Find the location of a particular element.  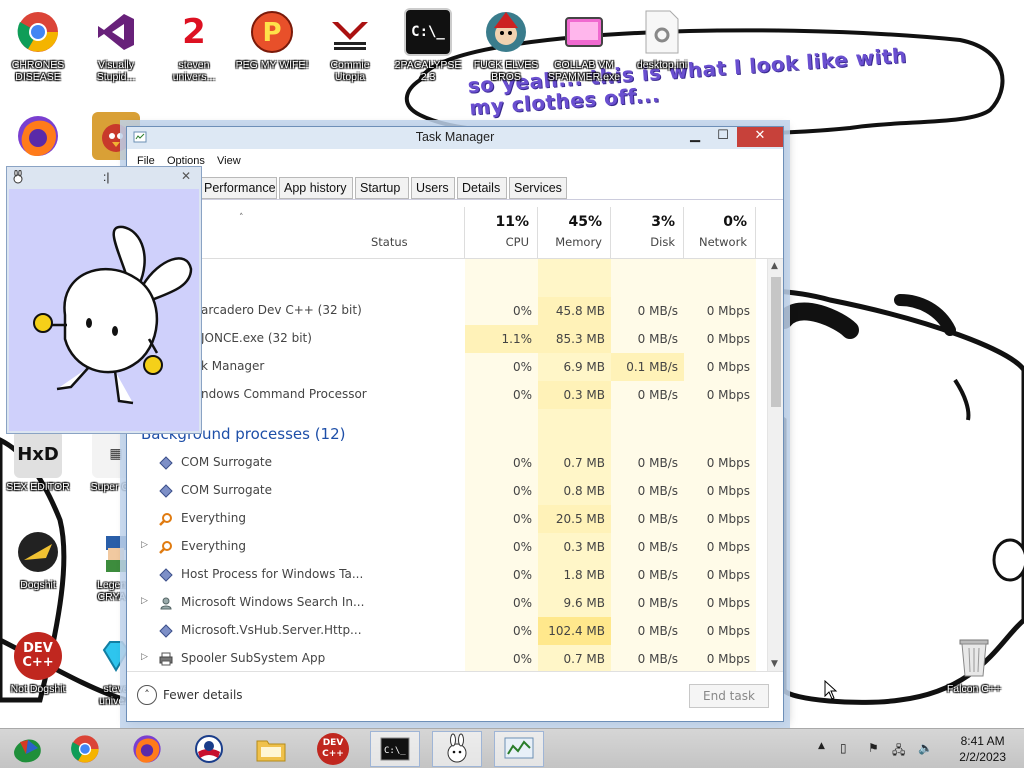

desktop-icon-recycle-bin: Falcon C++ is located at coordinates (974, 663).